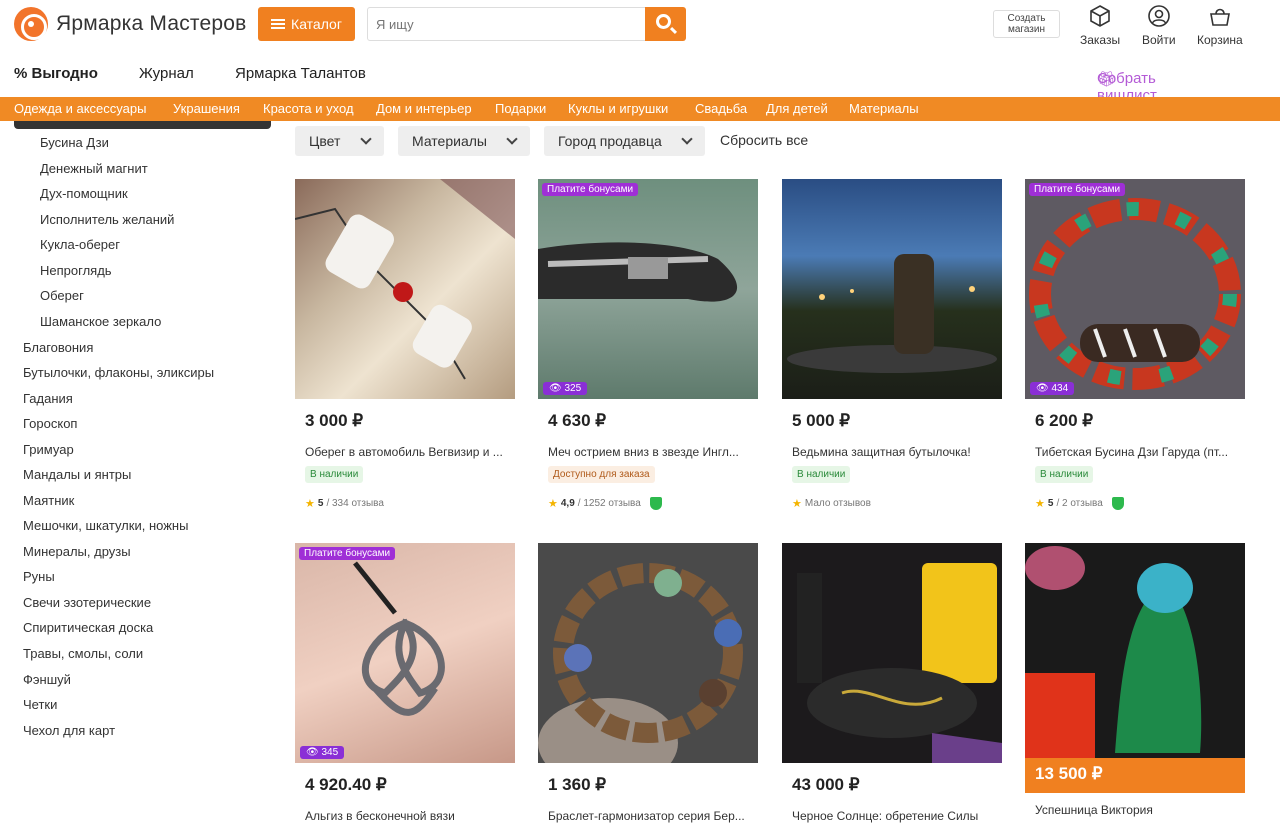  What do you see at coordinates (206, 109) in the screenshot?
I see `category-link: Украшения` at bounding box center [206, 109].